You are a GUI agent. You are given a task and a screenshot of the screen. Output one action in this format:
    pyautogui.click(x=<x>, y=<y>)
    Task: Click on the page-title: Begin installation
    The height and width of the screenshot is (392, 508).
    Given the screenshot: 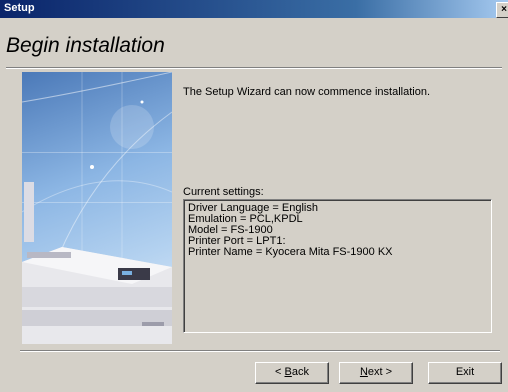 What is the action you would take?
    pyautogui.click(x=85, y=45)
    